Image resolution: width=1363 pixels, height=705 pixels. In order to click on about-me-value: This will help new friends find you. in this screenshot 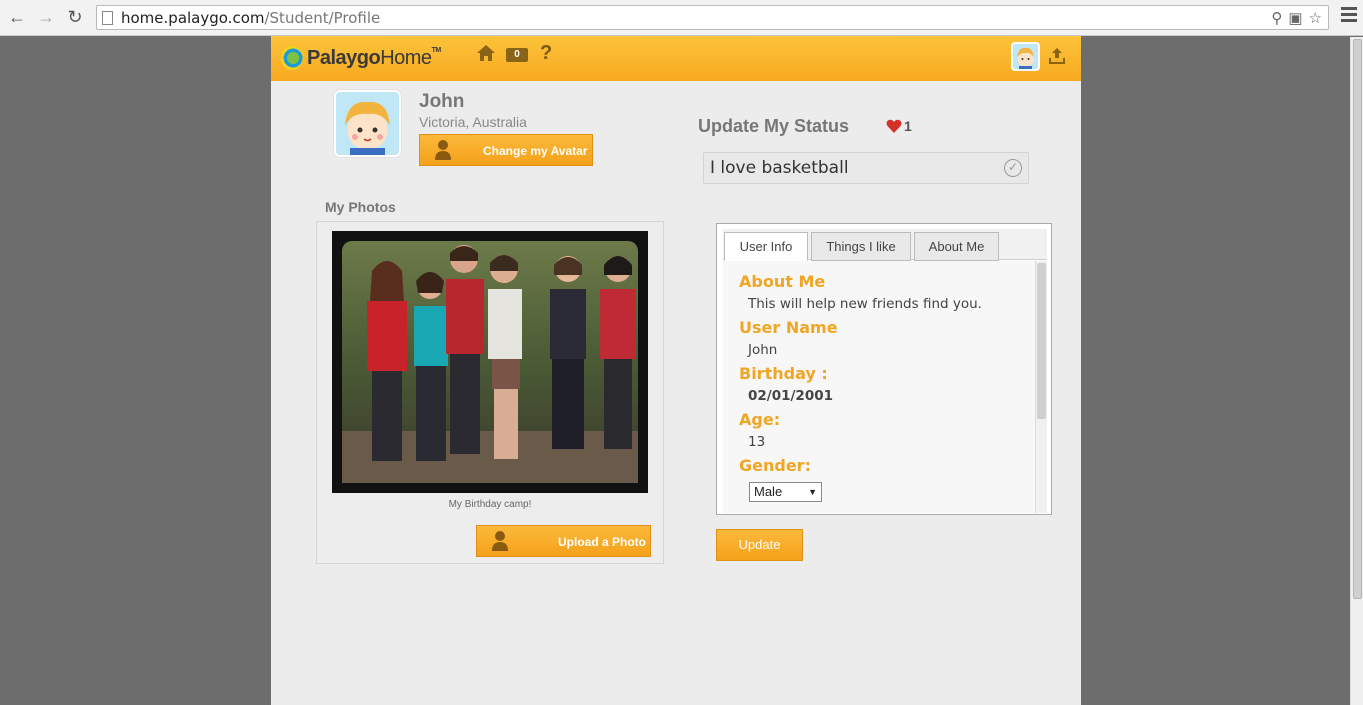, I will do `click(865, 304)`.